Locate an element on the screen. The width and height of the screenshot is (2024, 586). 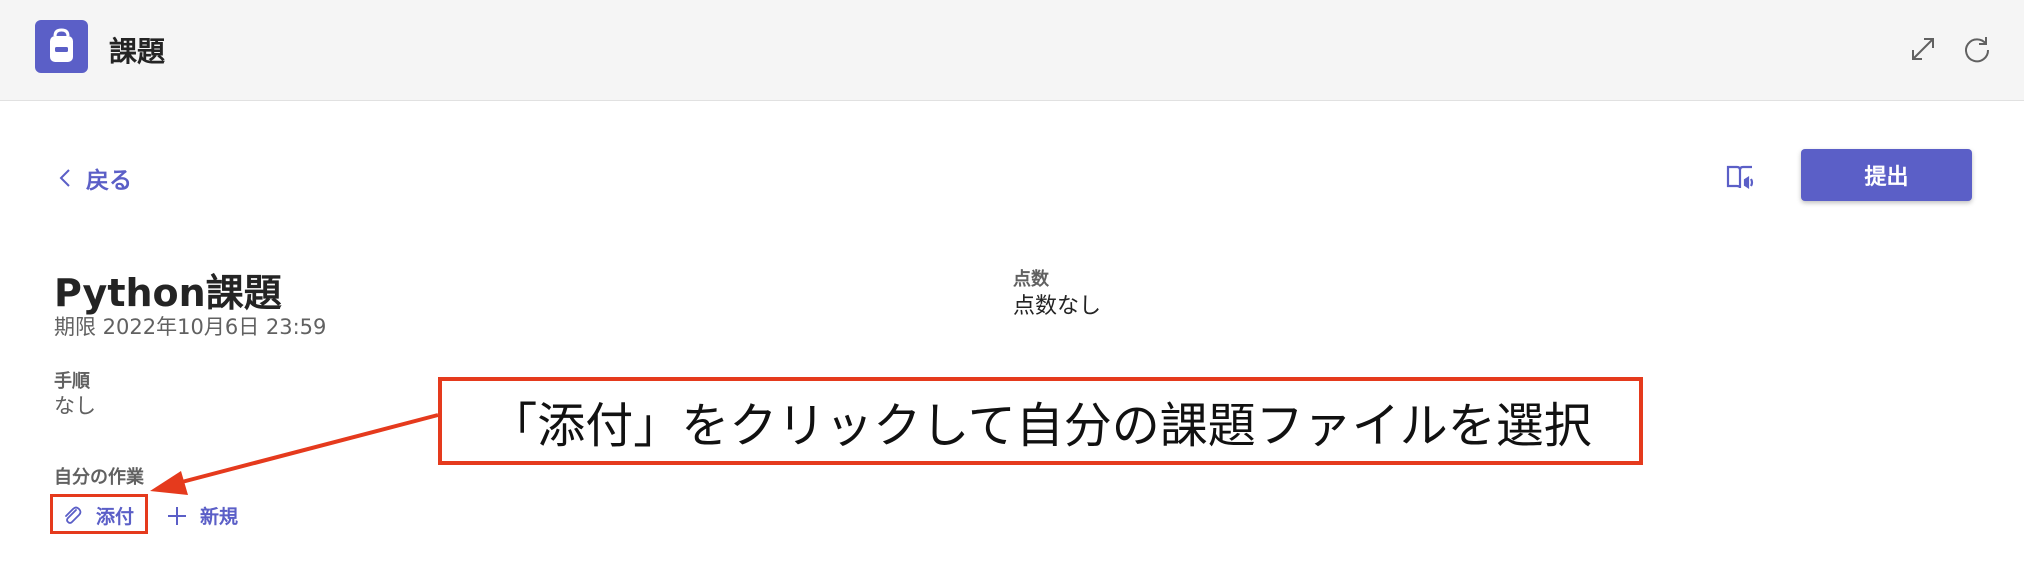
expand-icon is located at coordinates (1923, 49).